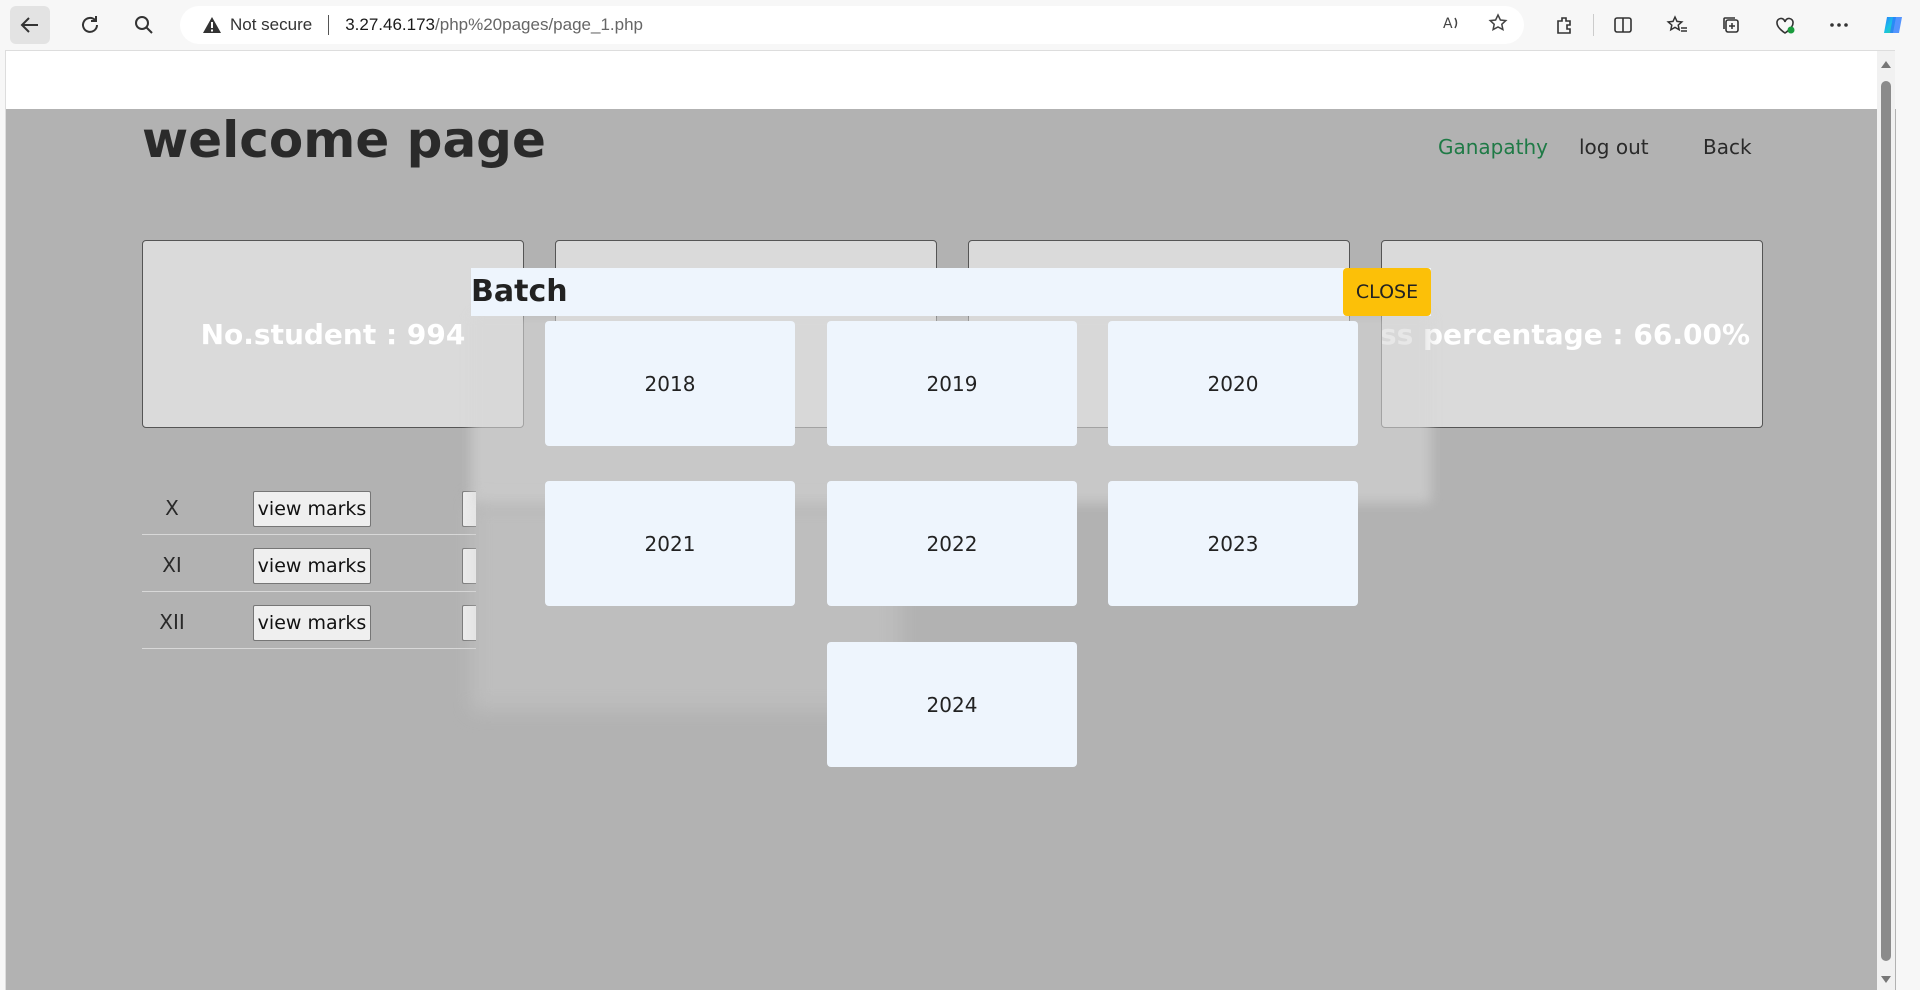 This screenshot has width=1920, height=990. What do you see at coordinates (172, 622) in the screenshot?
I see `class-label: XII` at bounding box center [172, 622].